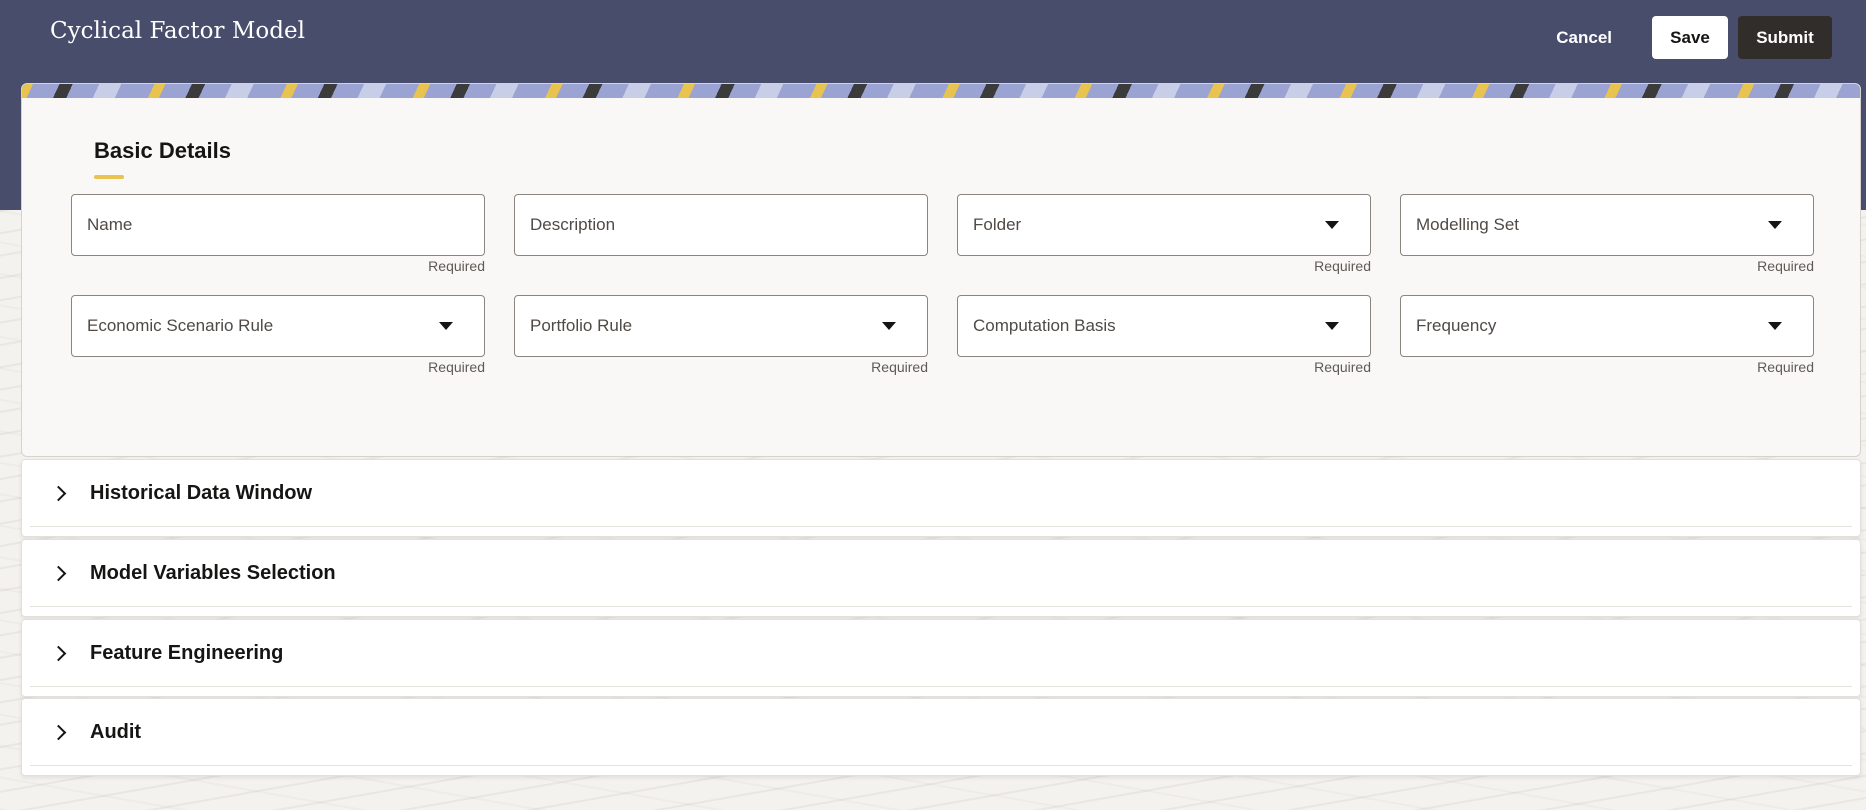 This screenshot has height=810, width=1866. Describe the element at coordinates (201, 493) in the screenshot. I see `historical-data-window-label: Historical Data Window` at that location.